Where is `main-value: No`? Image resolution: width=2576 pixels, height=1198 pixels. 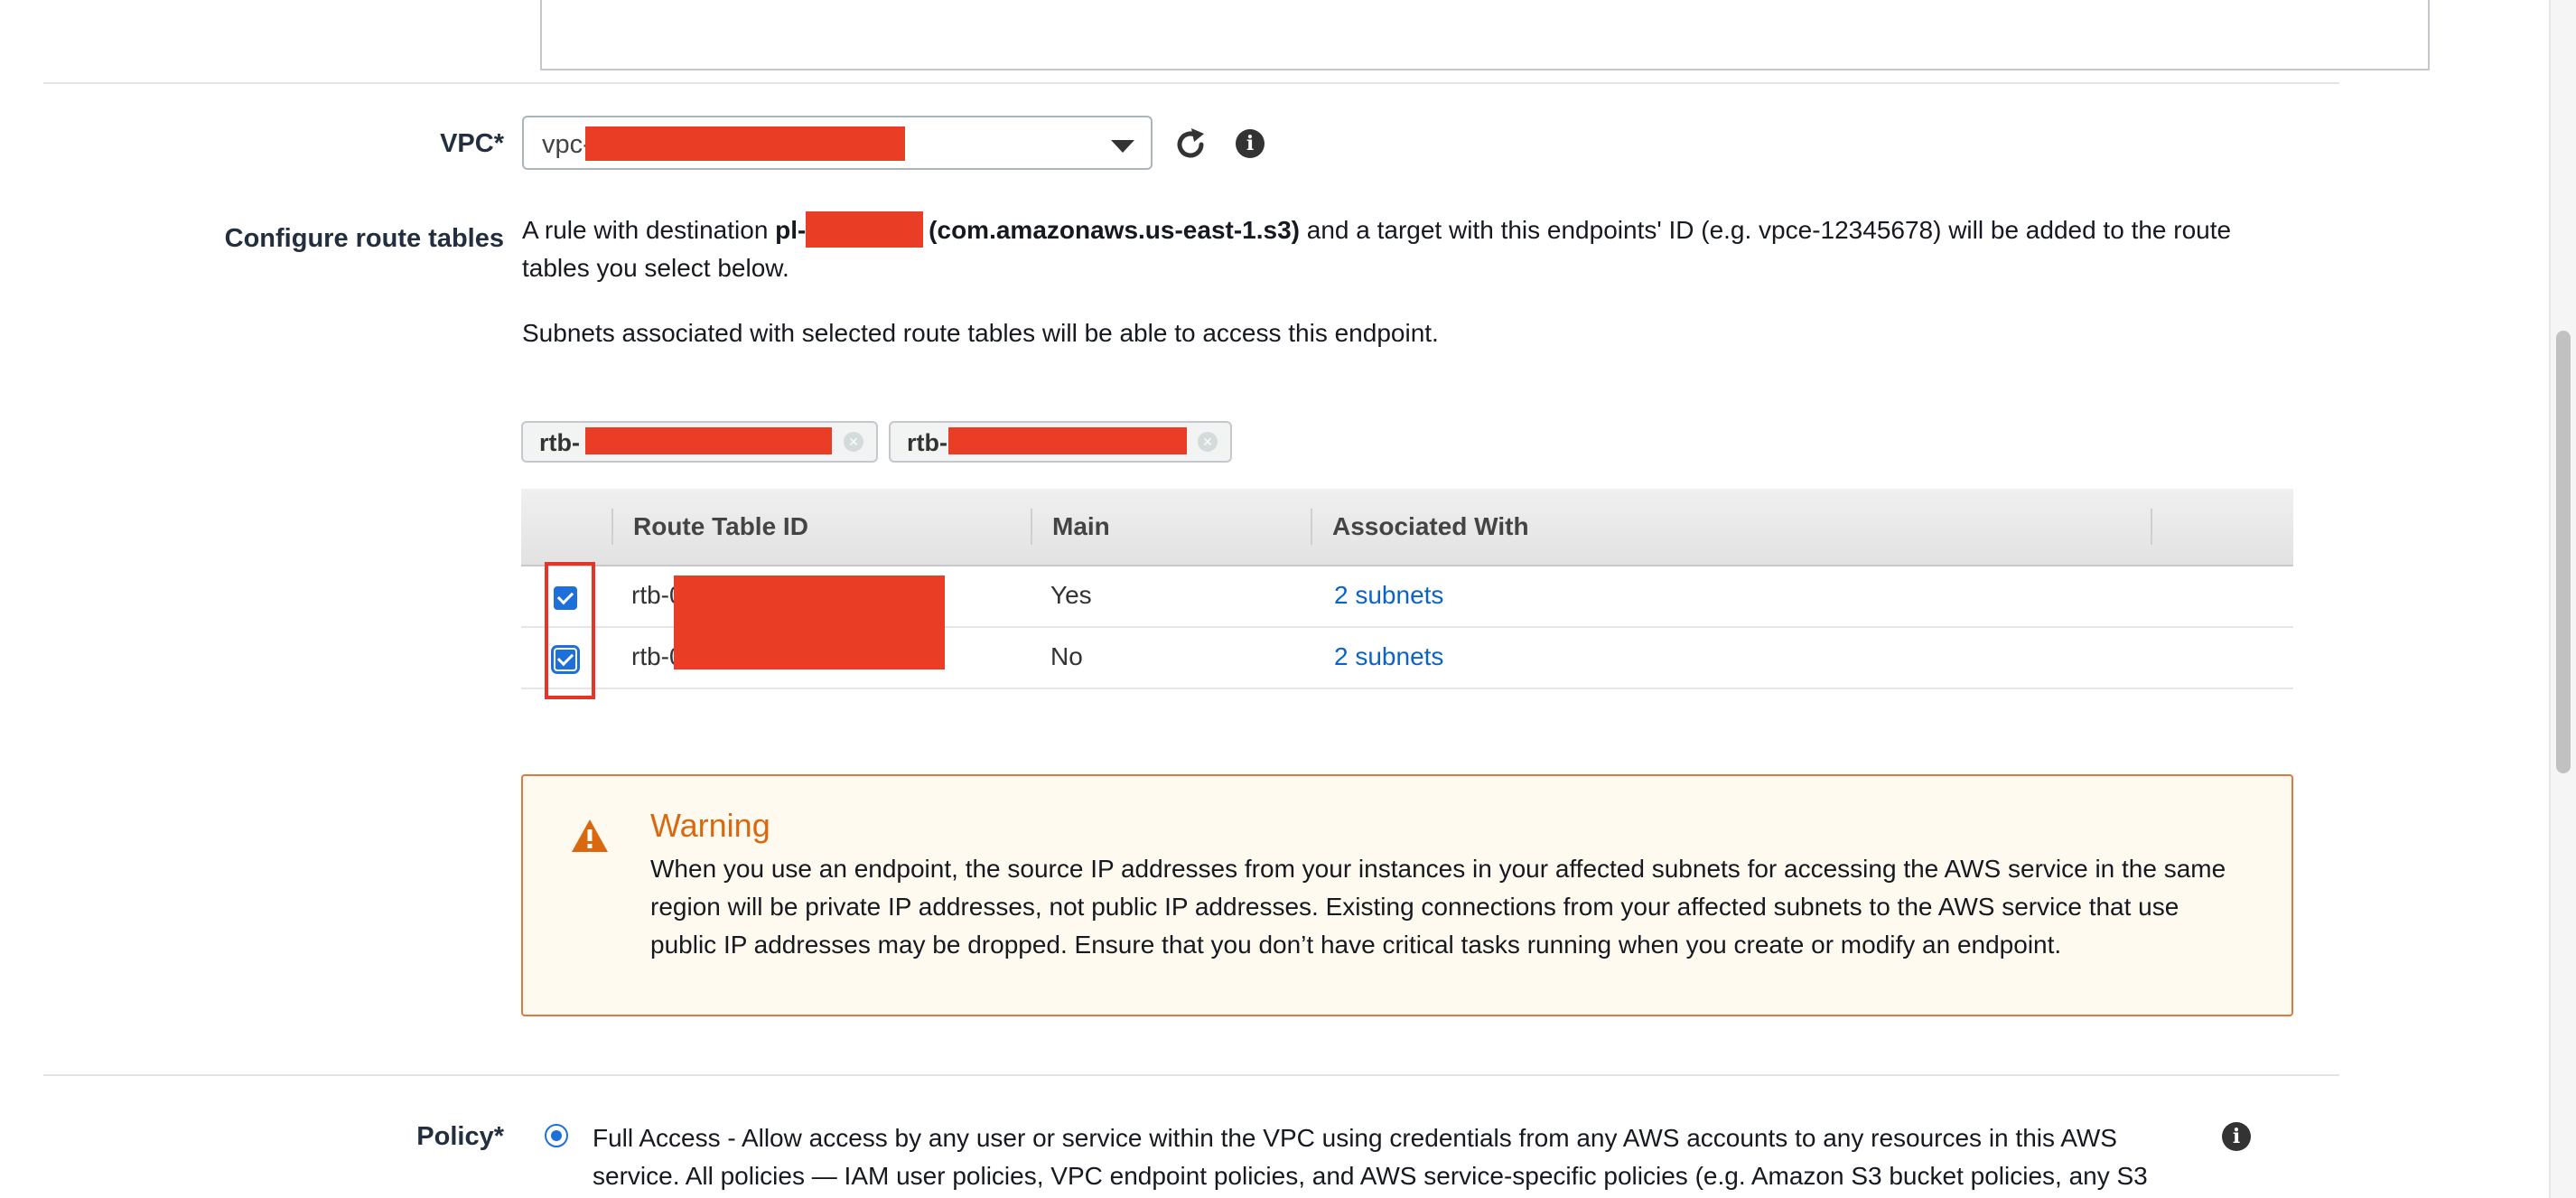 main-value: No is located at coordinates (1066, 656).